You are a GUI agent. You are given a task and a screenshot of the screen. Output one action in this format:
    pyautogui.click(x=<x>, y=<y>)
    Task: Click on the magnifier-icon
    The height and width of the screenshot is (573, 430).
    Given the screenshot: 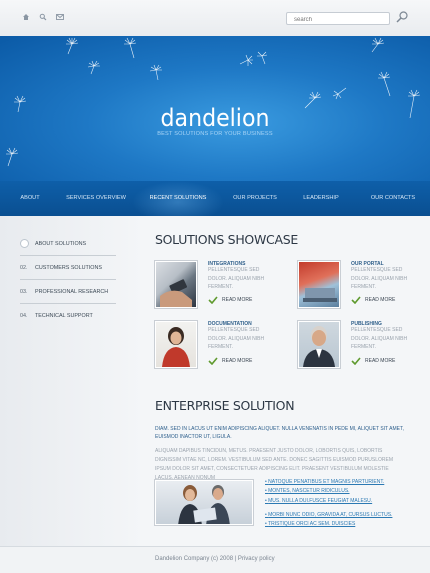 What is the action you would take?
    pyautogui.click(x=402, y=17)
    